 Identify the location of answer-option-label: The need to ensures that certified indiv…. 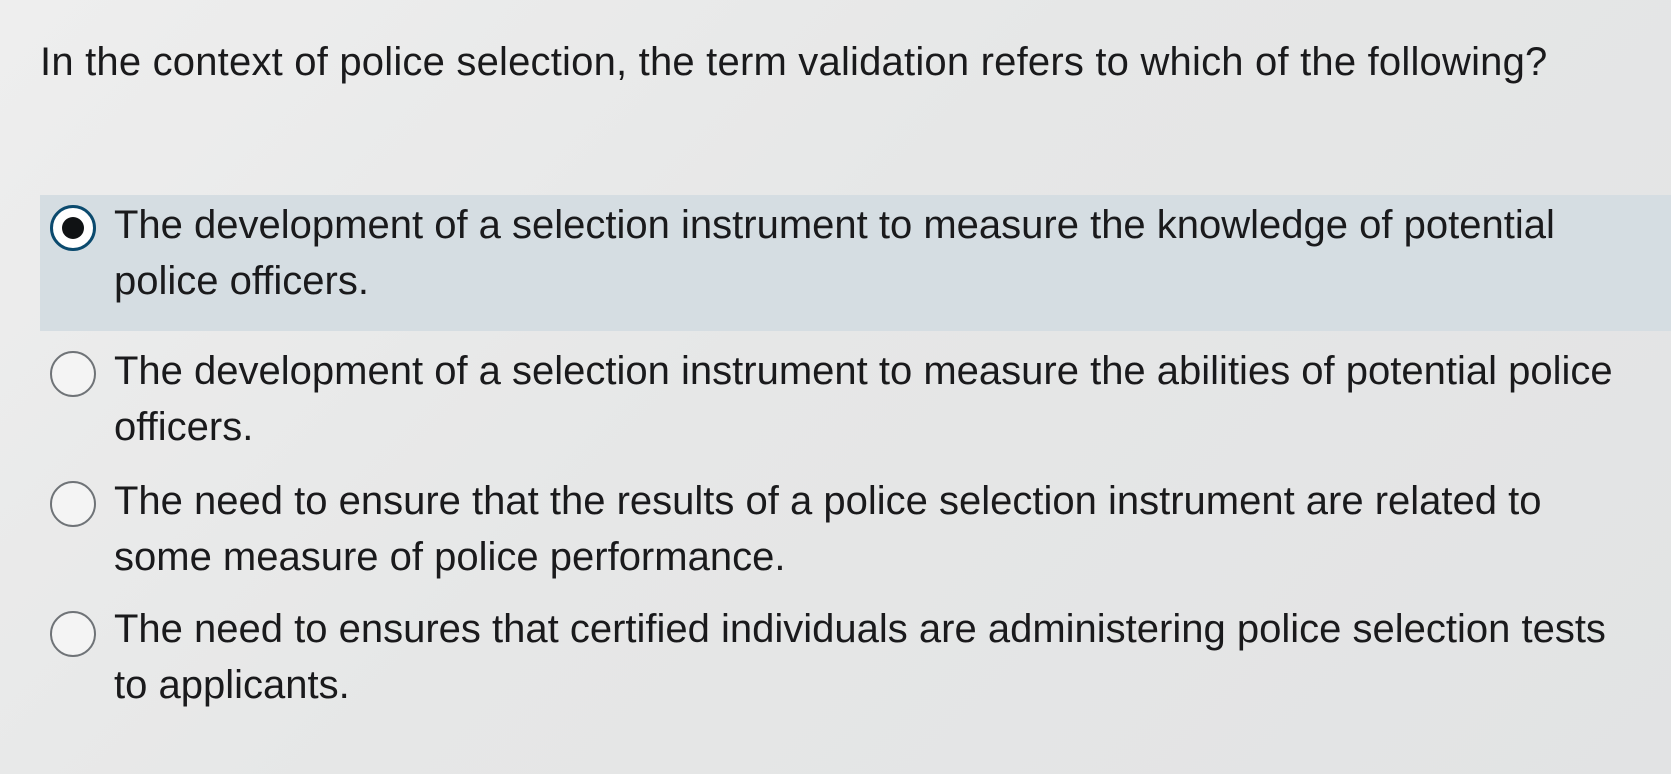
(860, 657).